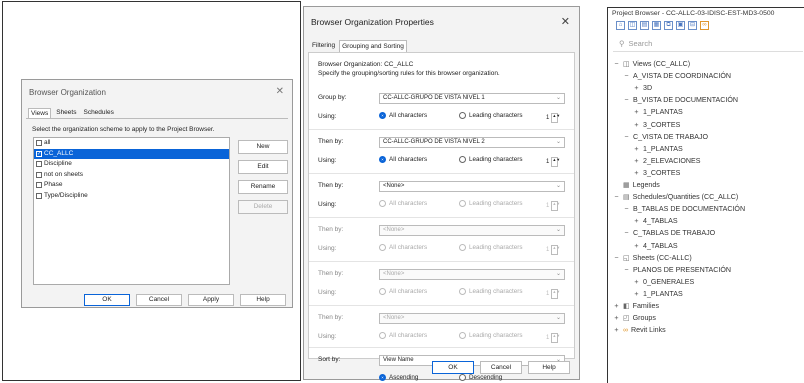 This screenshot has width=804, height=383. Describe the element at coordinates (644, 25) in the screenshot. I see `list-icon: ▤` at that location.